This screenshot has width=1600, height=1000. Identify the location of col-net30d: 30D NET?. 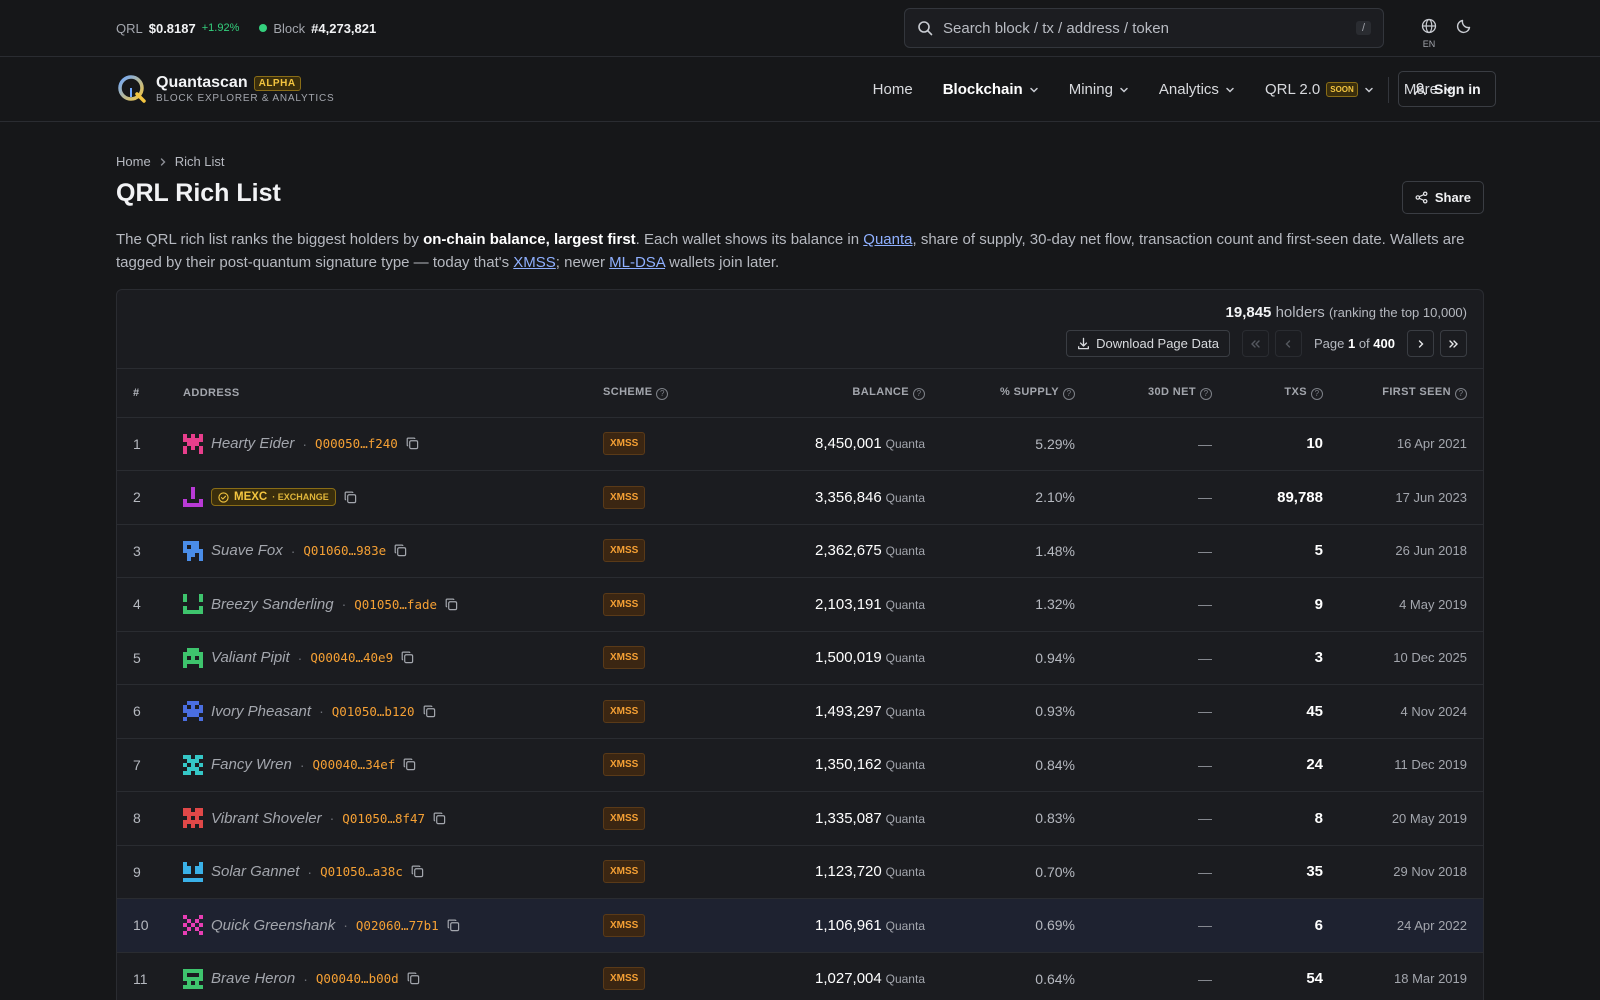
(1143, 393).